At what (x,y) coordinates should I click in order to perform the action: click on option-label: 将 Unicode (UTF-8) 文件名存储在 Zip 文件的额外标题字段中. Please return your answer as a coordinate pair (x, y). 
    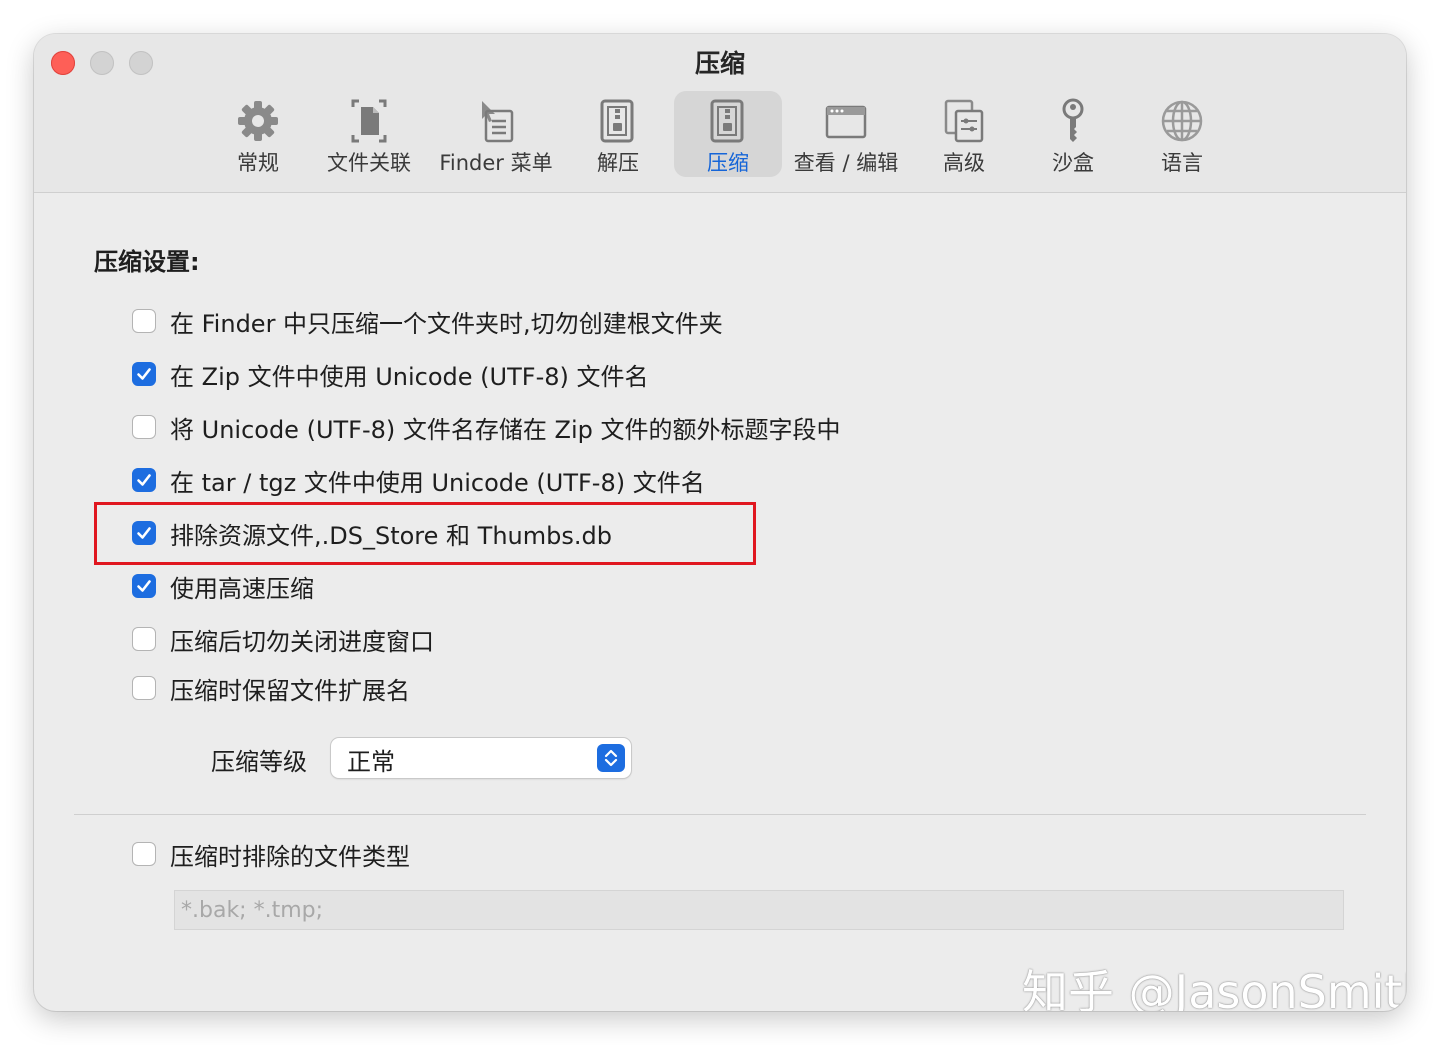
    Looking at the image, I should click on (505, 429).